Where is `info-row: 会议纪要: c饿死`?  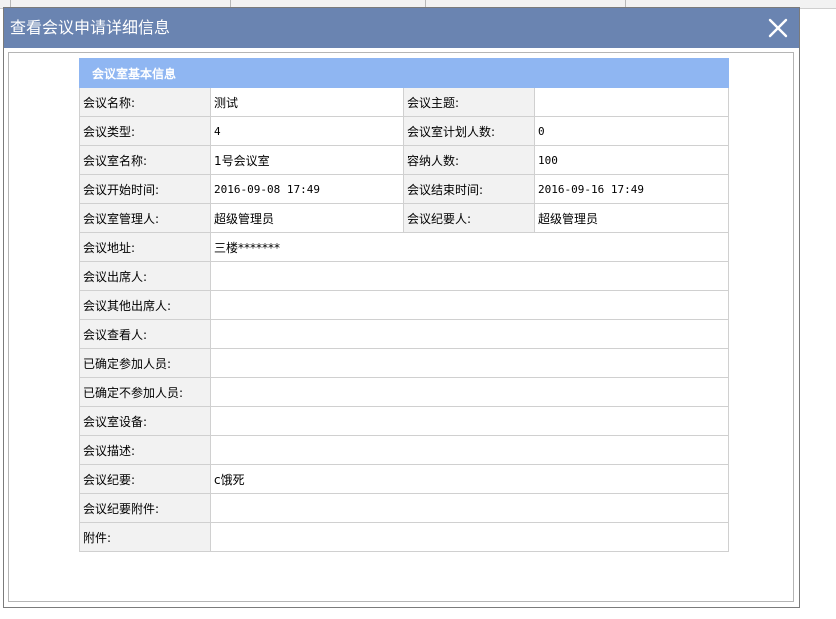 info-row: 会议纪要: c饿死 is located at coordinates (404, 479).